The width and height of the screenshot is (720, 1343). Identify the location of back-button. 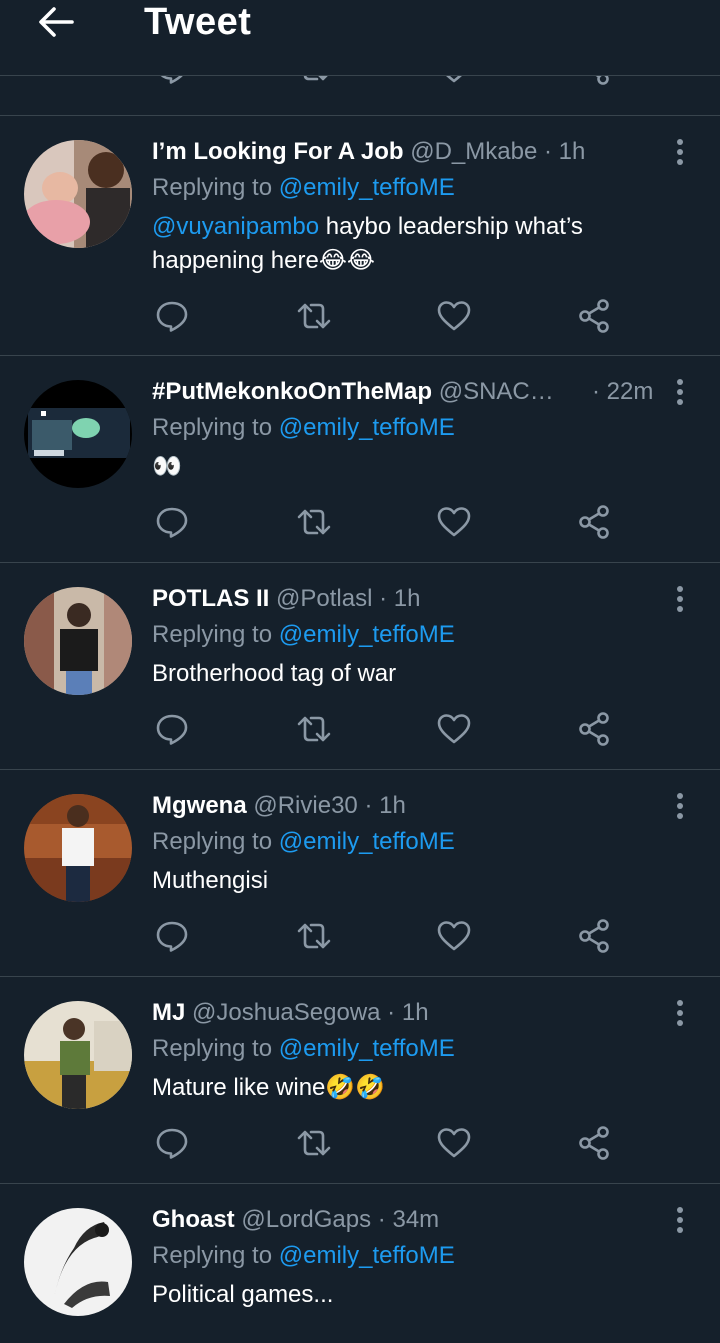
(56, 22).